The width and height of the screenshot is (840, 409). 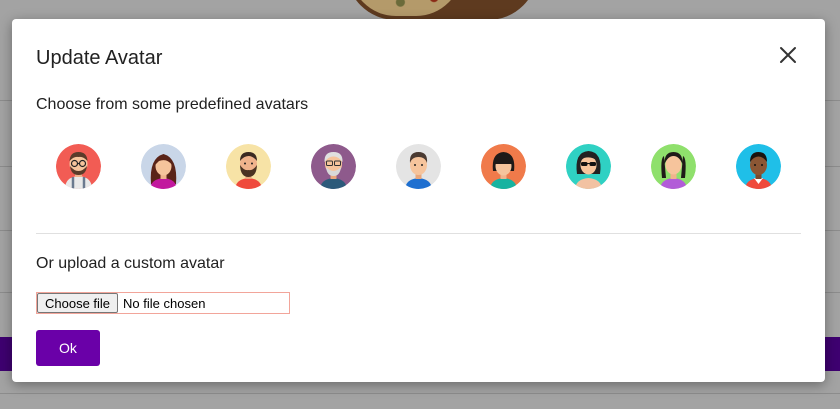 I want to click on avatar-pigtails-woman, so click(x=673, y=166).